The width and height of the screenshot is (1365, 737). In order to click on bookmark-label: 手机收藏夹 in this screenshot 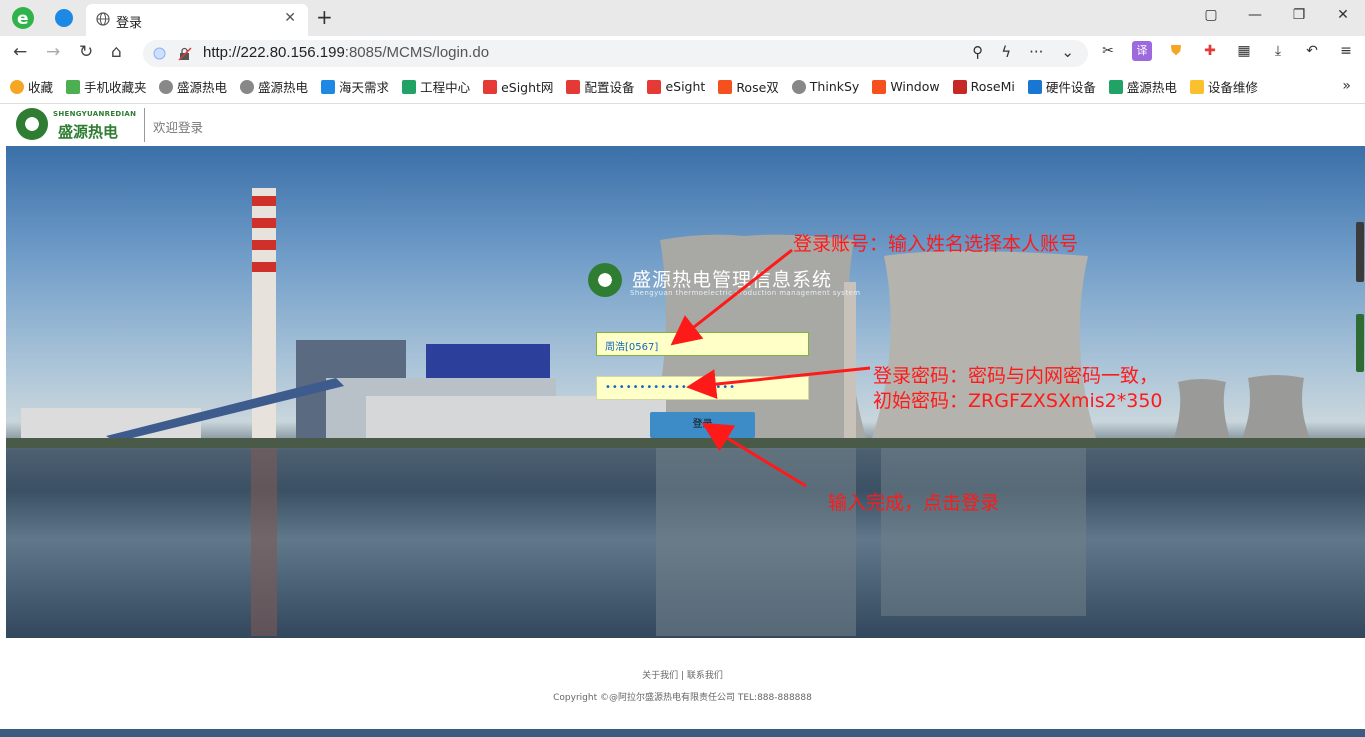, I will do `click(115, 87)`.